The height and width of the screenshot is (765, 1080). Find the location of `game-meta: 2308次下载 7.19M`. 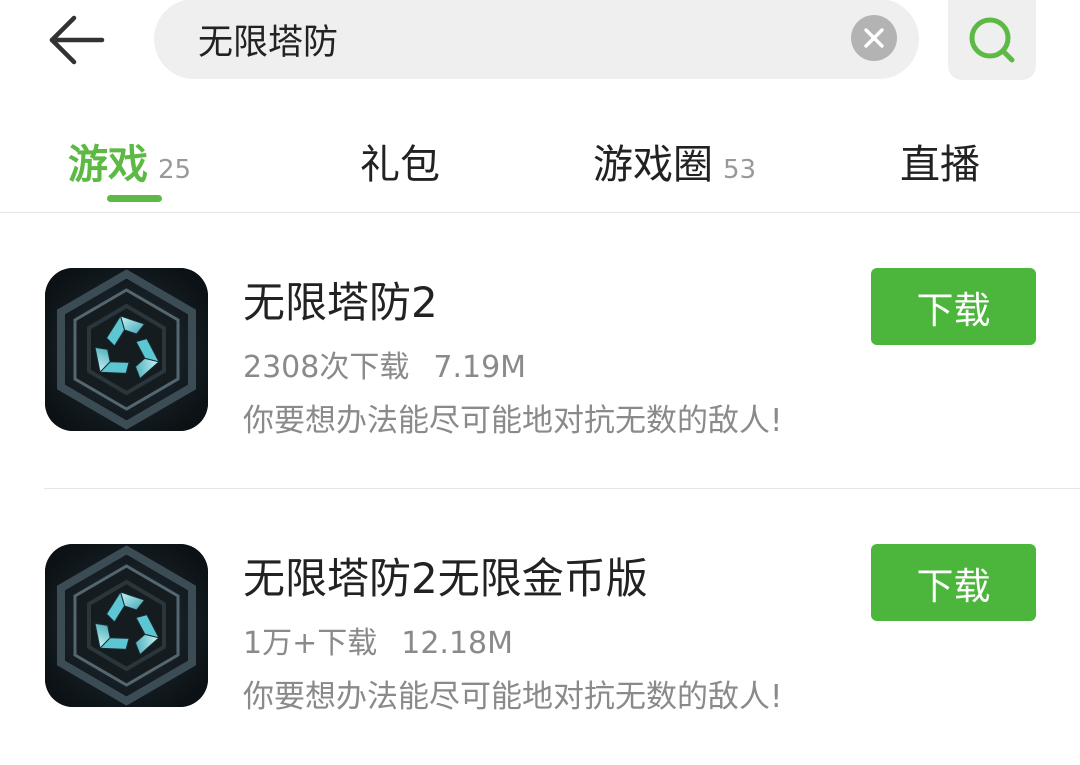

game-meta: 2308次下载 7.19M is located at coordinates (384, 364).